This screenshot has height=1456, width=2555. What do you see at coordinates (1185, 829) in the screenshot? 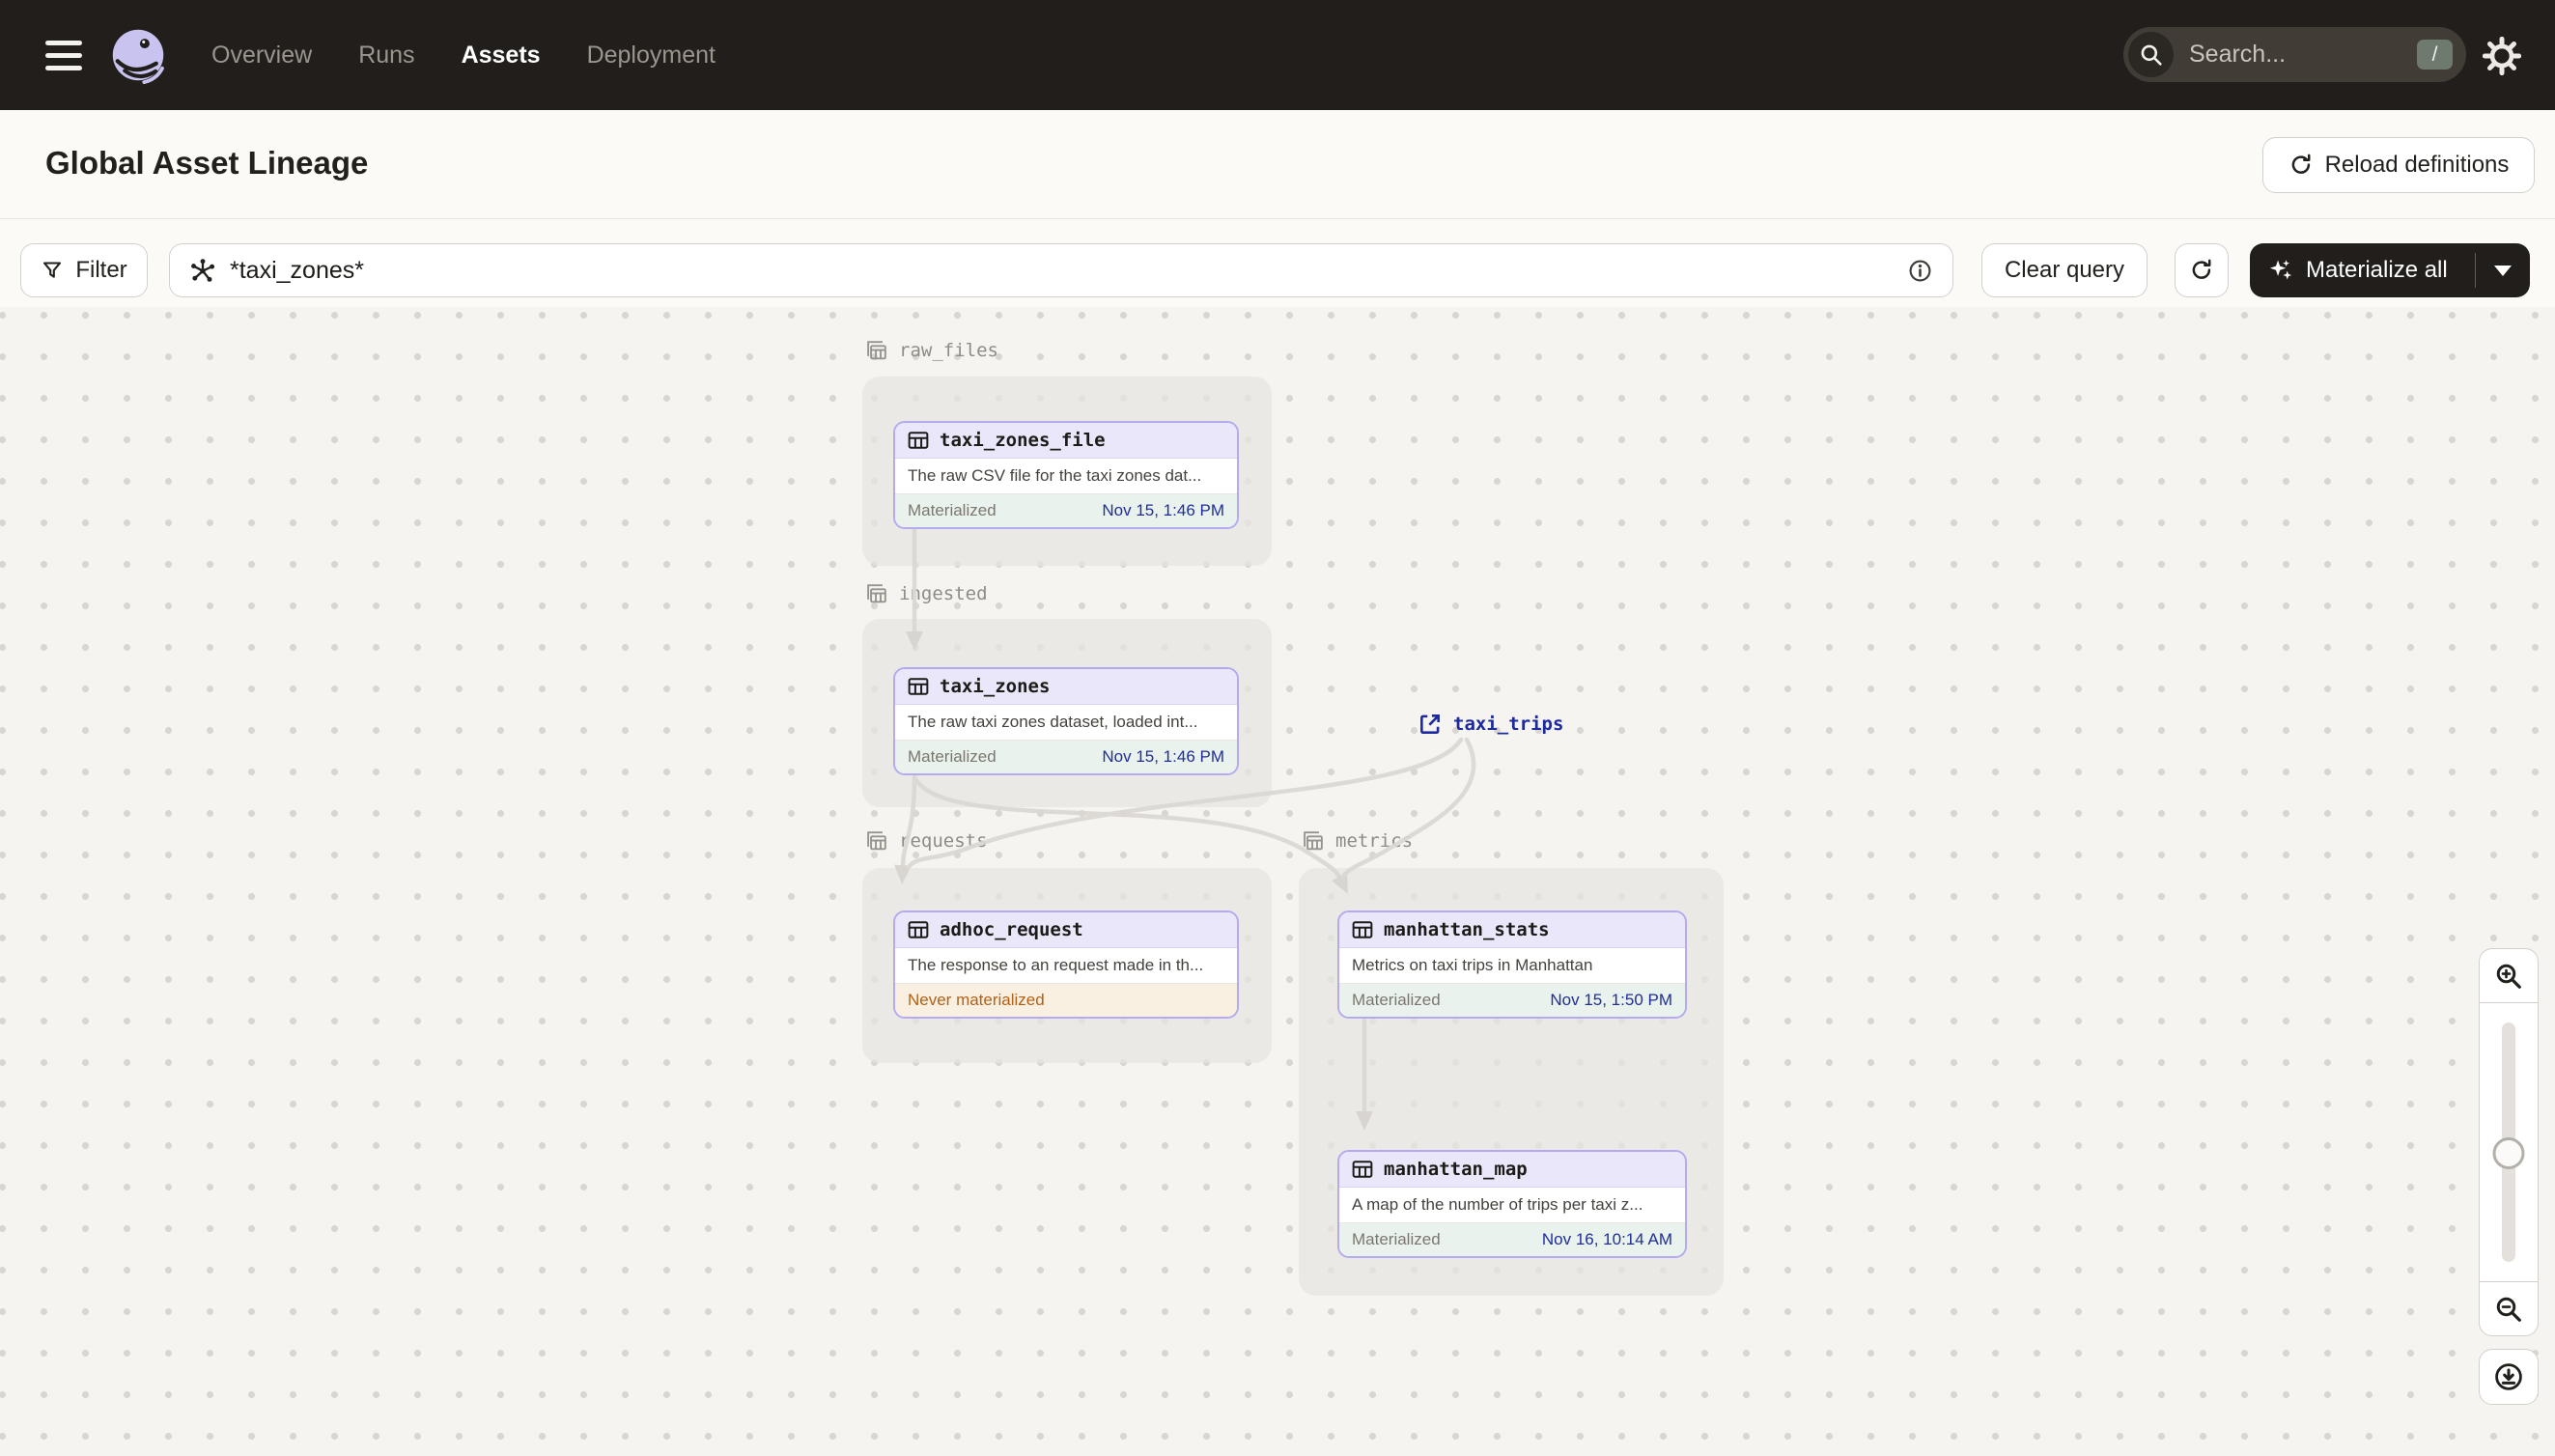
I see `lineage-edges` at bounding box center [1185, 829].